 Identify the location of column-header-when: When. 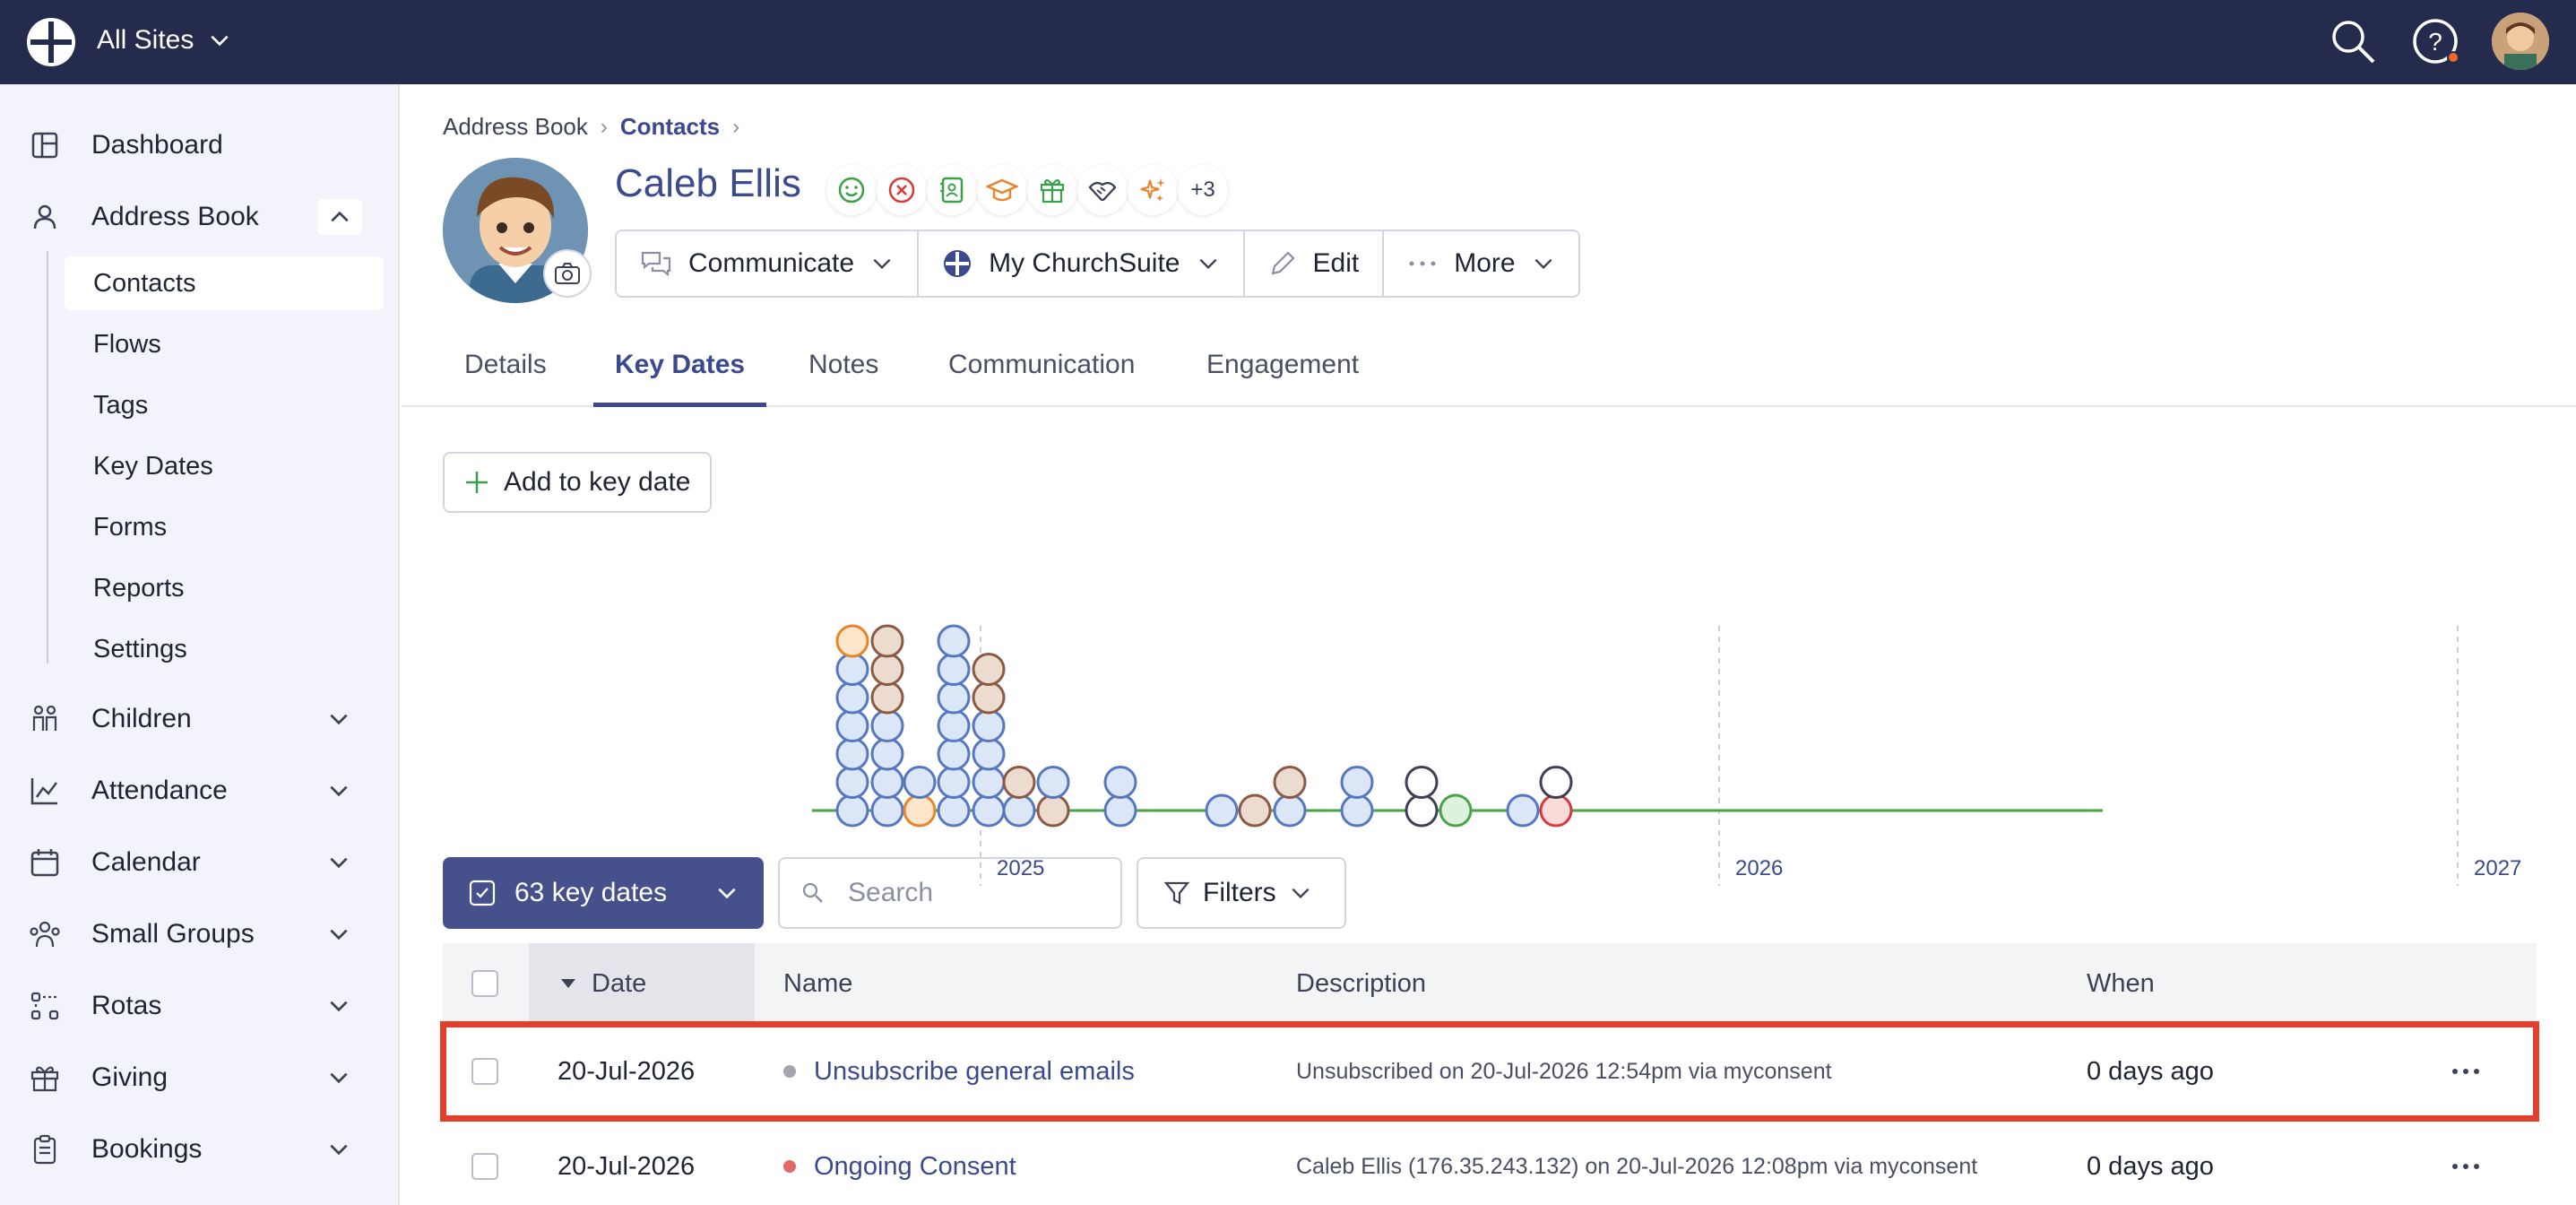
(2121, 983).